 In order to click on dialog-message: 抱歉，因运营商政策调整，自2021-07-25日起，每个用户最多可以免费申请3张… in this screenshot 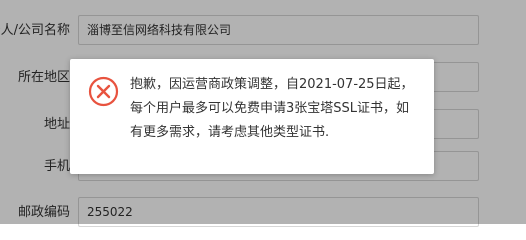, I will do `click(272, 108)`.